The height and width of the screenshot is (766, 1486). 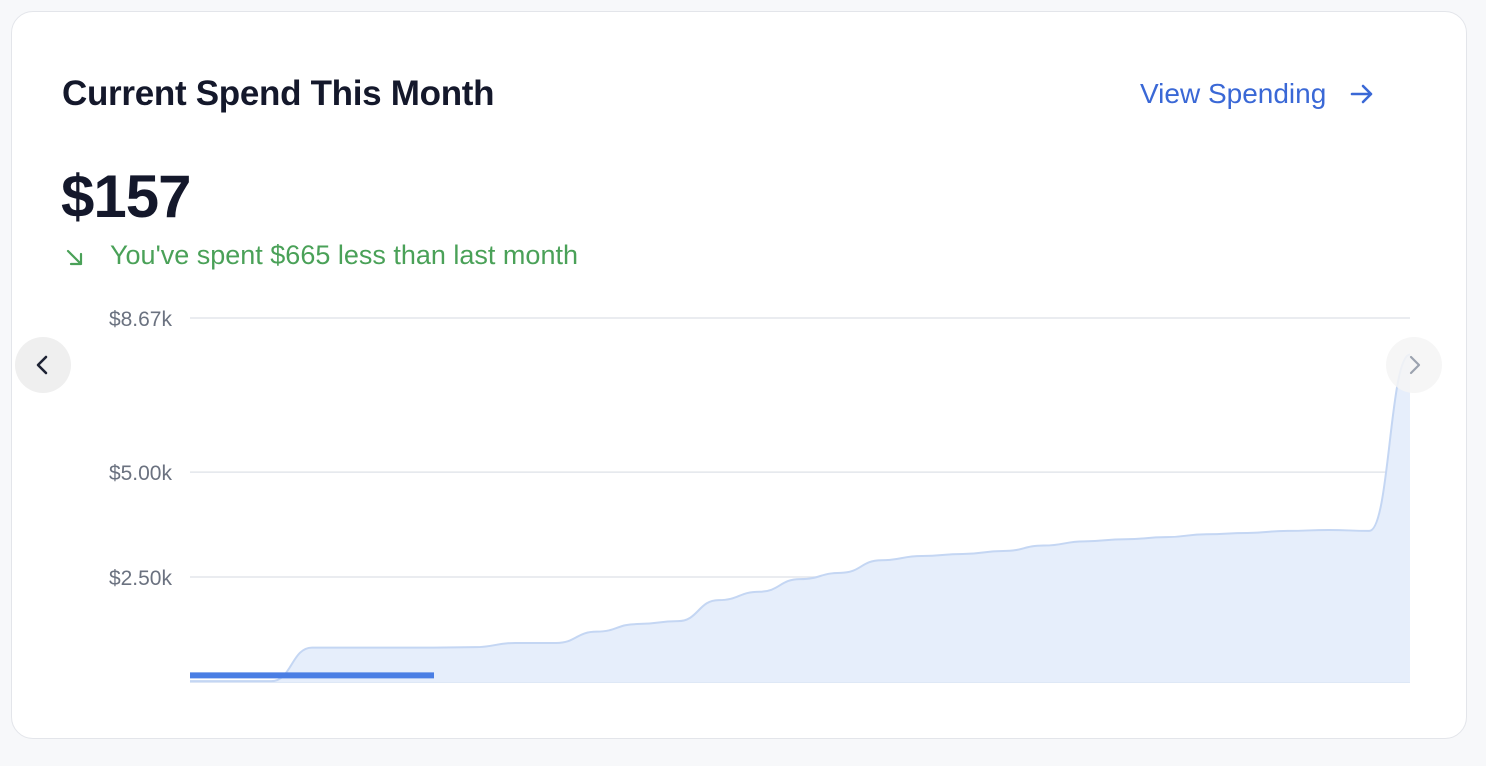 I want to click on chart-prev-button, so click(x=43, y=365).